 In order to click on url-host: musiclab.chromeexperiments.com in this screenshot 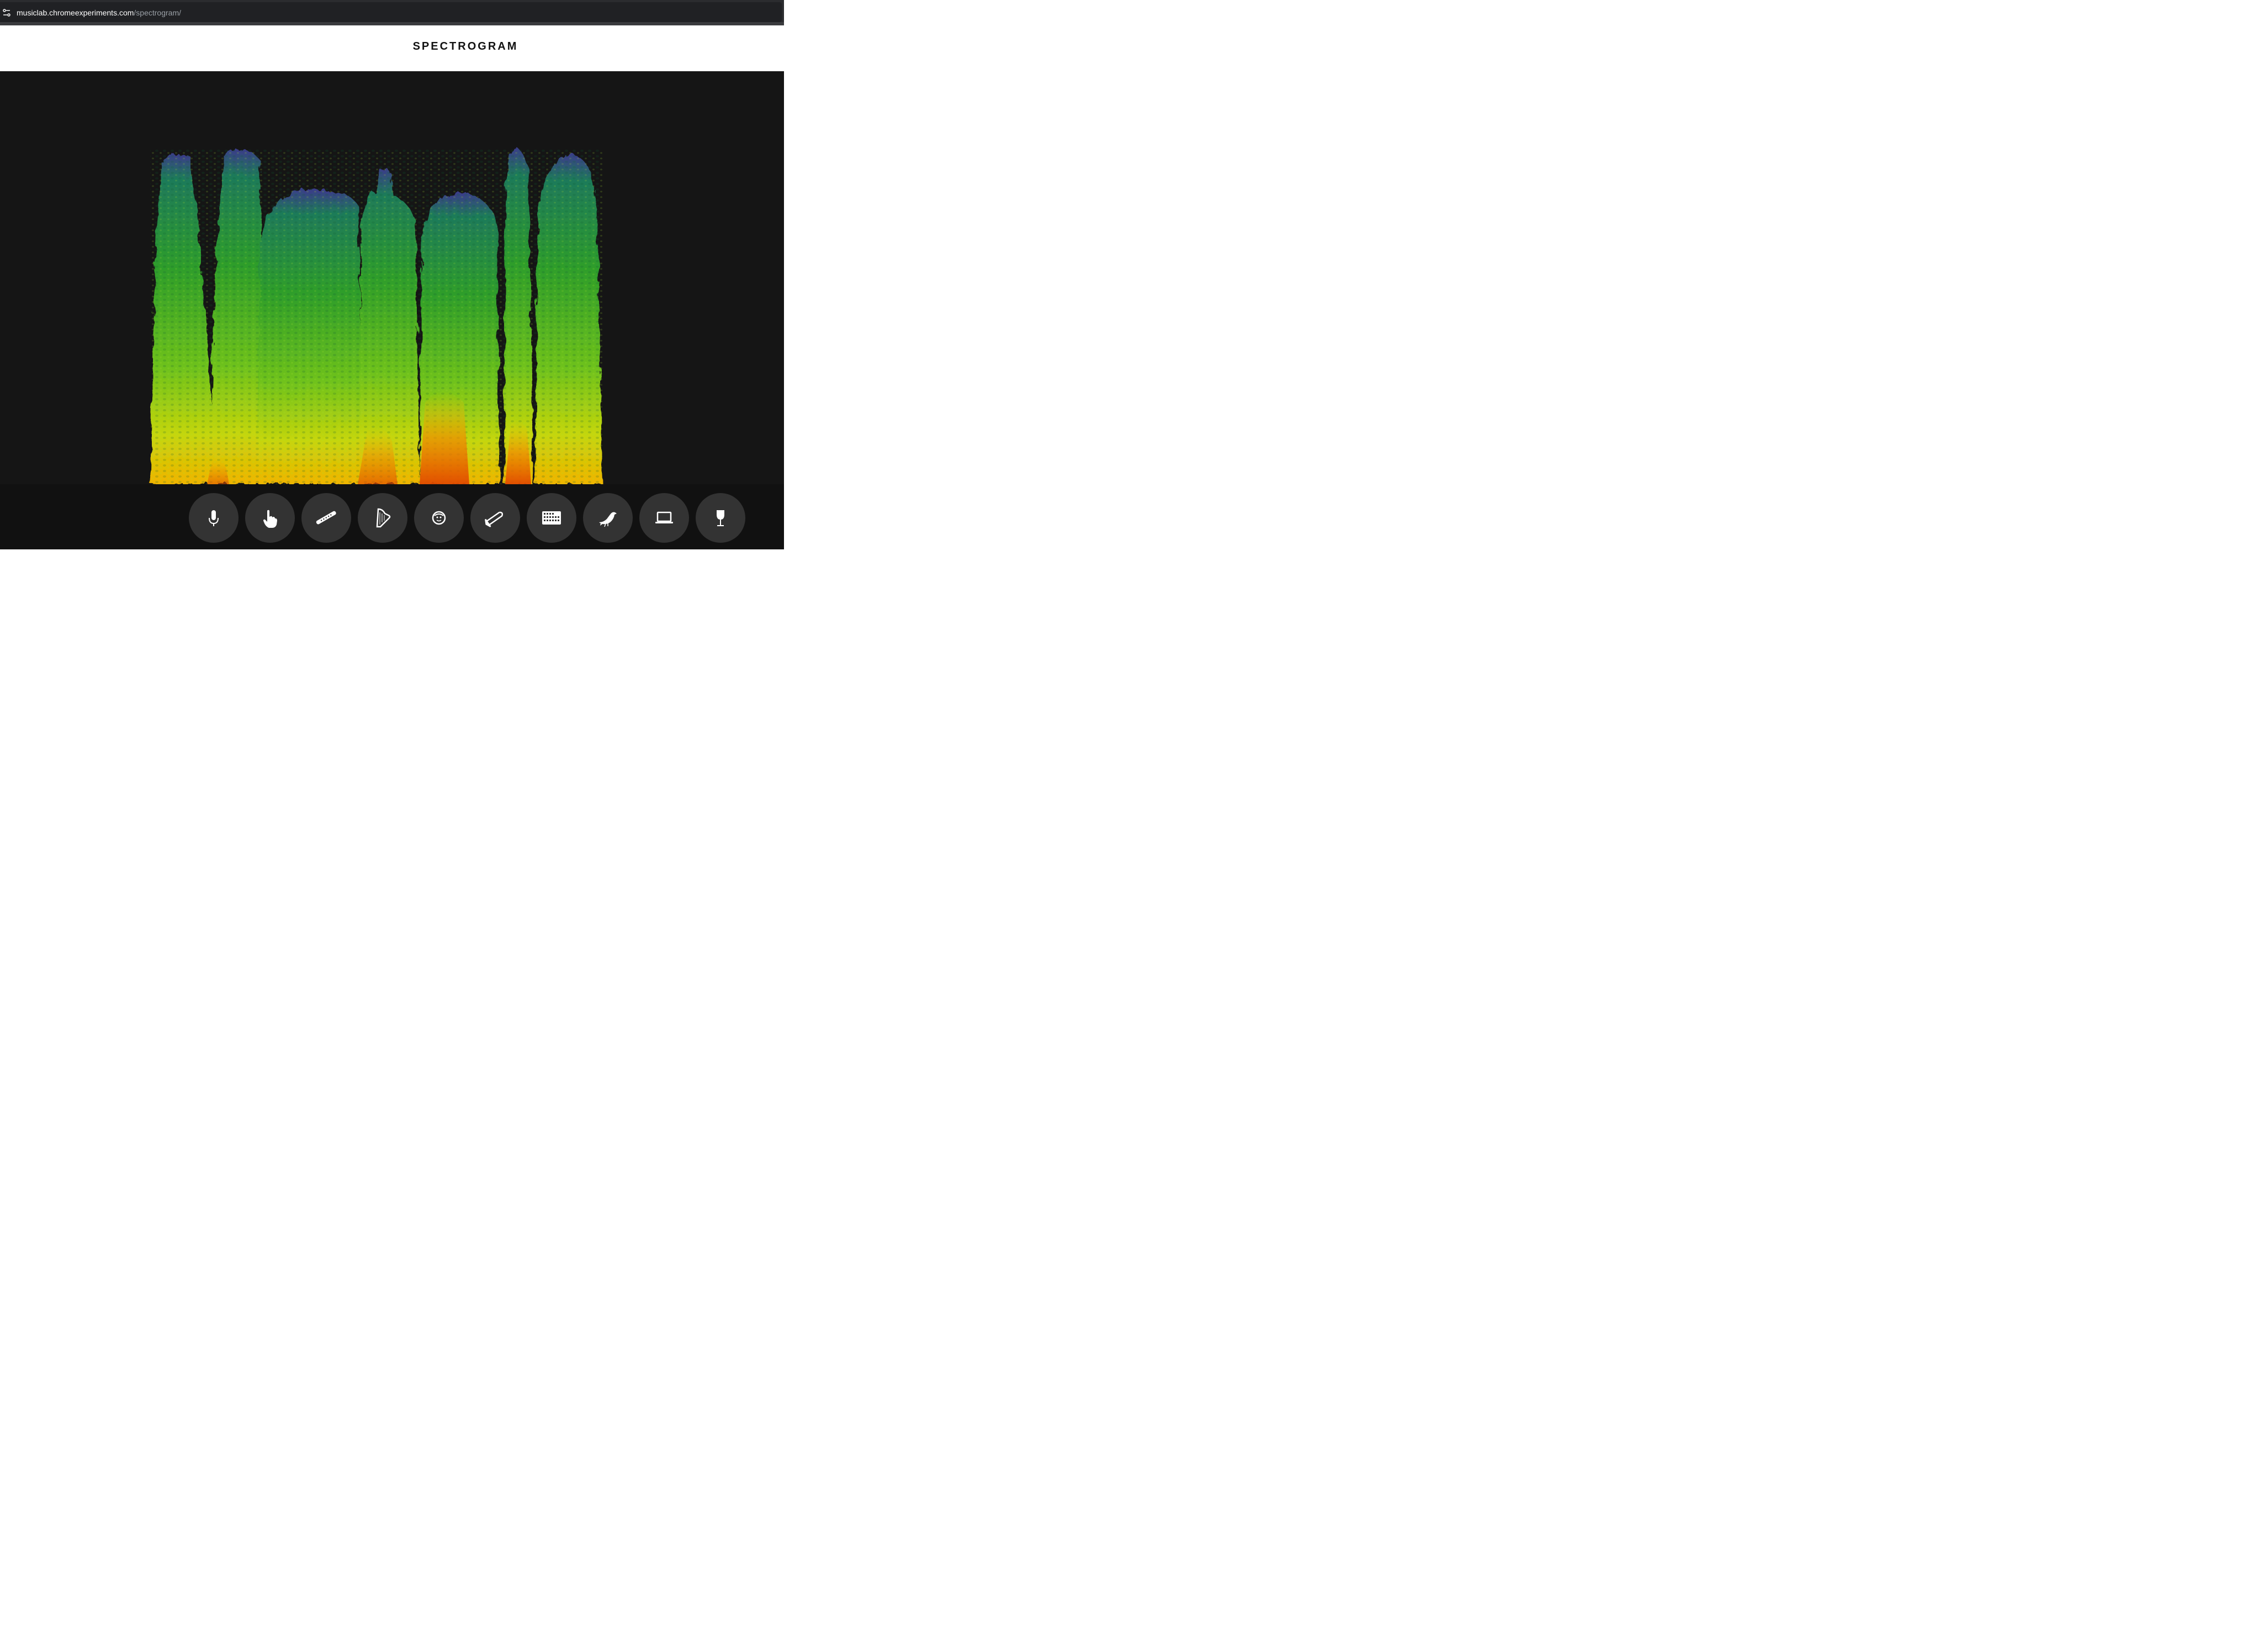, I will do `click(75, 12)`.